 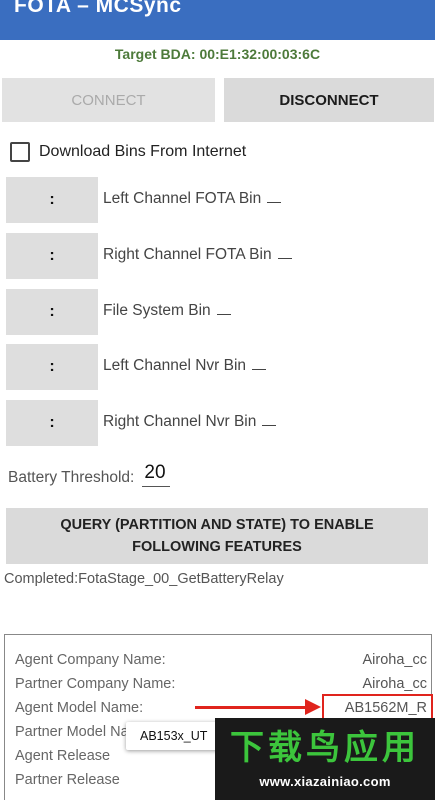 I want to click on bin-row-right-nvr: : Right Channel Nvr Bin, so click(x=216, y=423).